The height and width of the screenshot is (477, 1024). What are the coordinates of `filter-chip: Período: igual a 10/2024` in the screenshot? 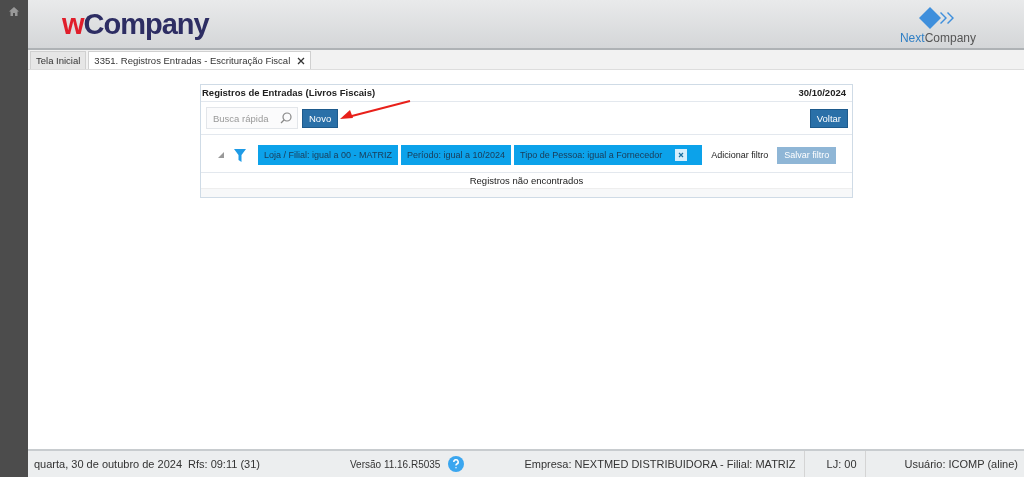 It's located at (455, 155).